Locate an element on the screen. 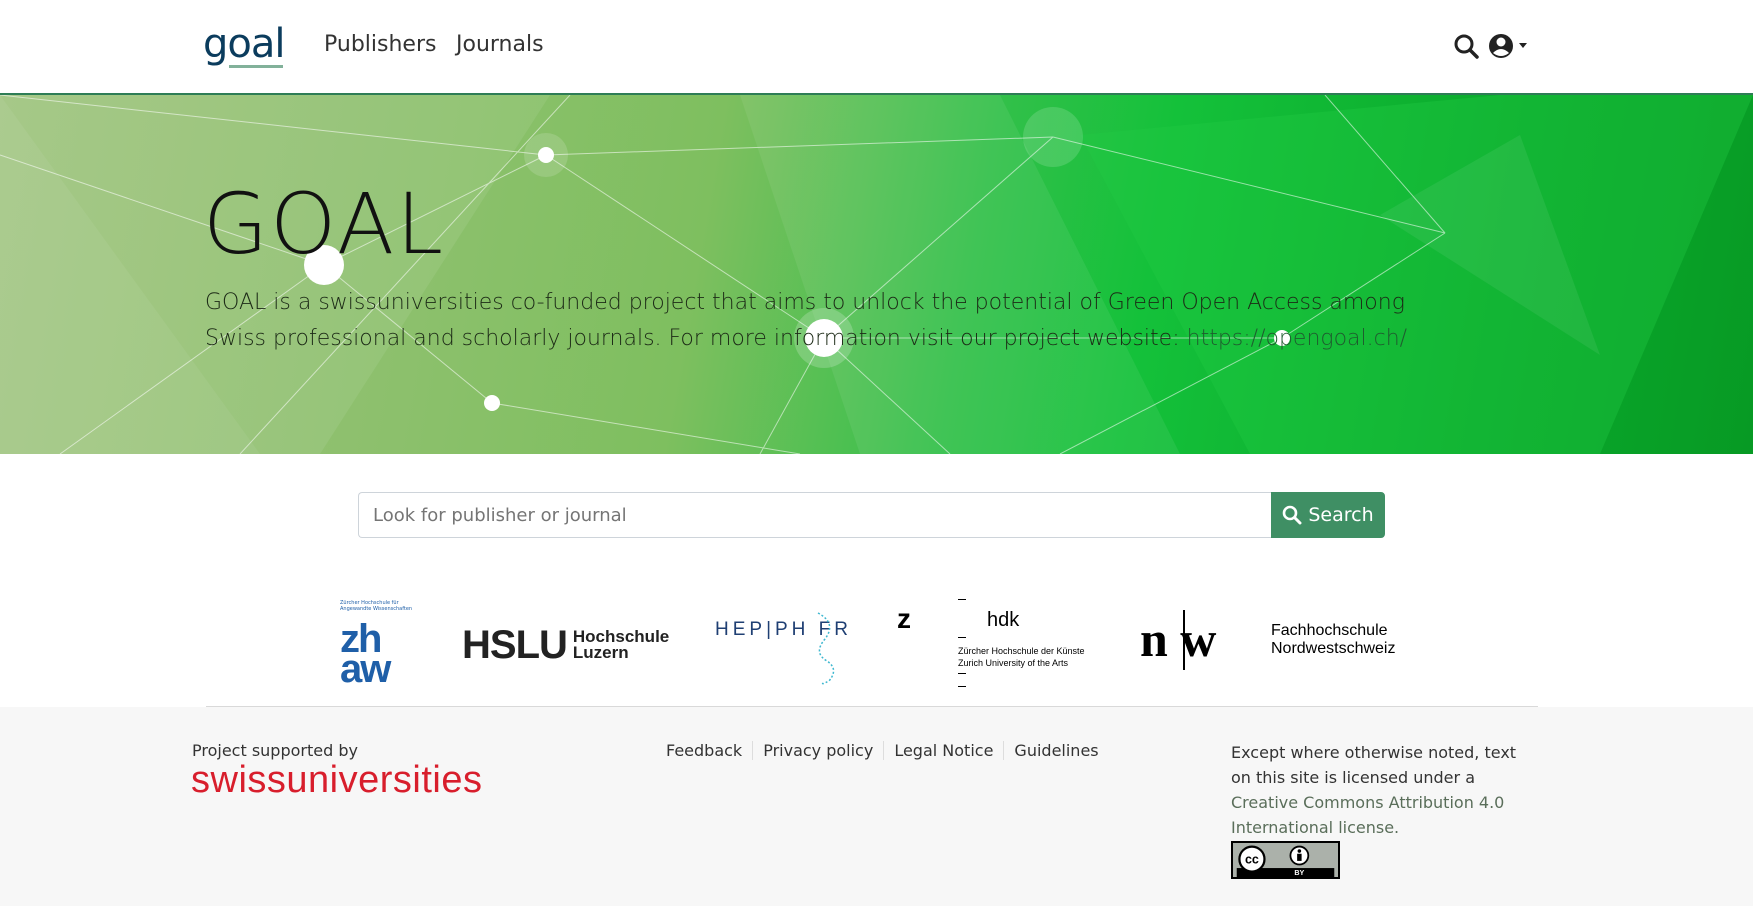 Image resolution: width=1753 pixels, height=906 pixels. logo-text: goal is located at coordinates (244, 44).